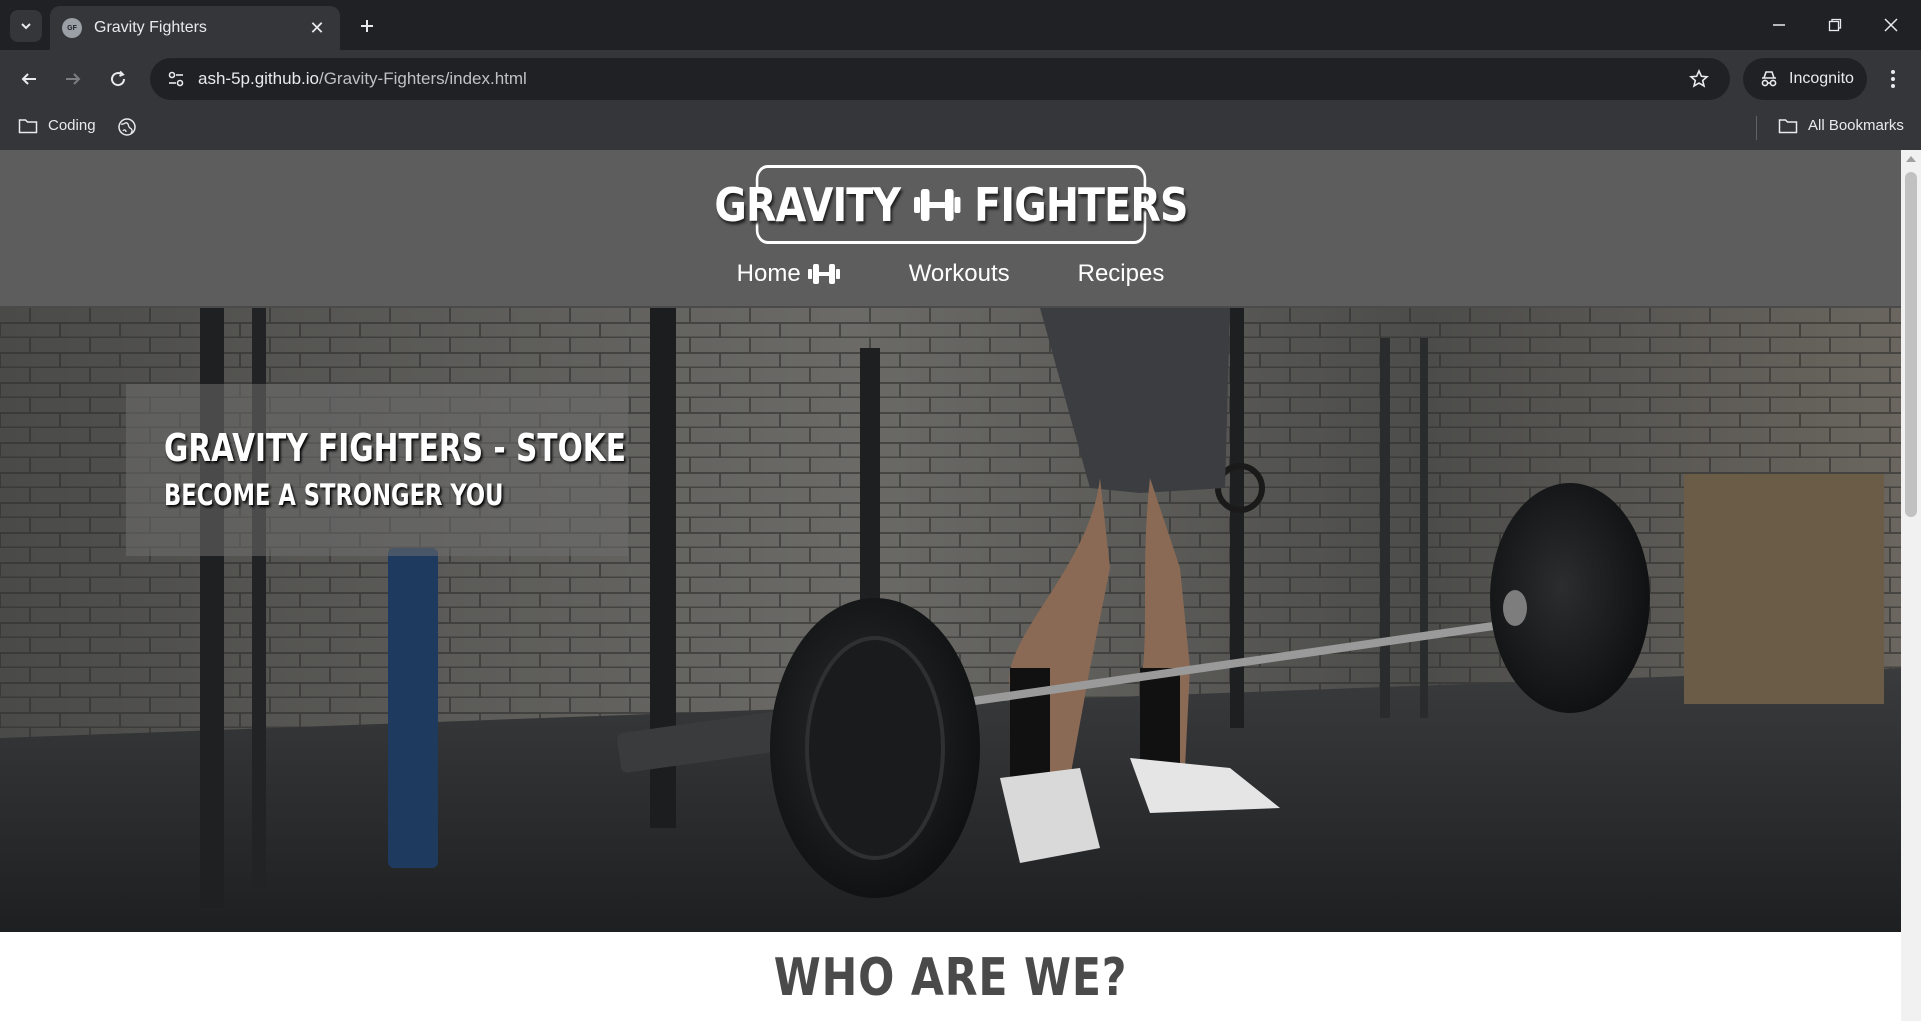  I want to click on site-info-icon, so click(176, 79).